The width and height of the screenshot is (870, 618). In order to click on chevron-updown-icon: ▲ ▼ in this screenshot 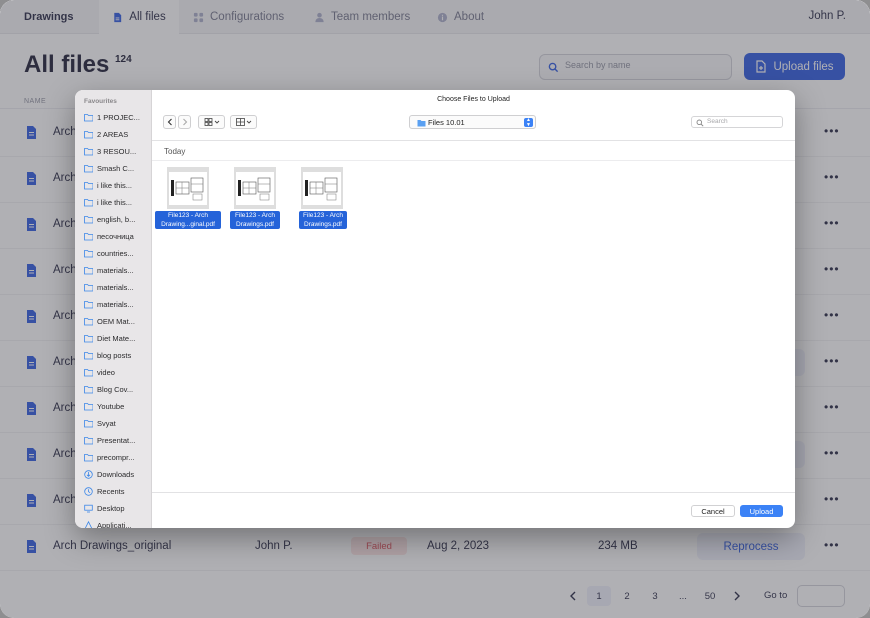, I will do `click(528, 122)`.